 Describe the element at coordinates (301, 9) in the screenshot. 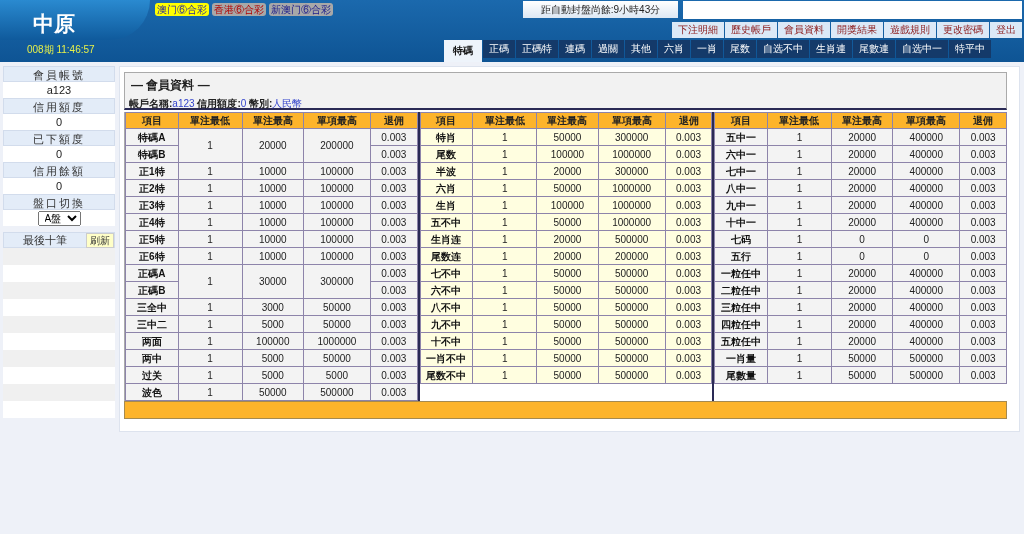

I see `lottery-tab: 新澳门⑥合彩` at that location.